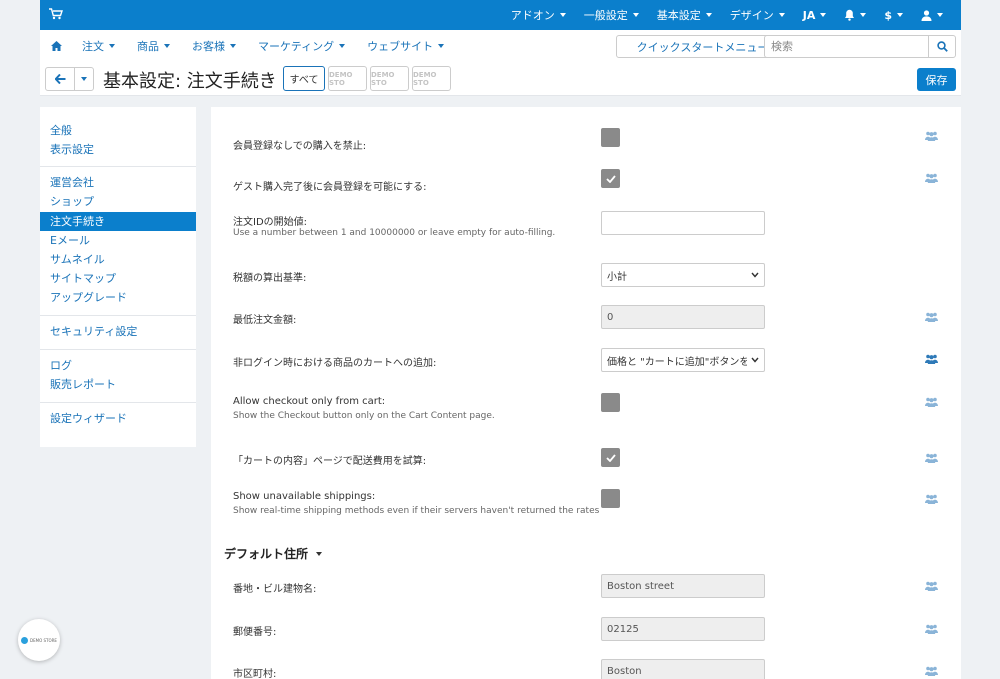  I want to click on setting-label: Allow checkout only from cart:, so click(309, 401).